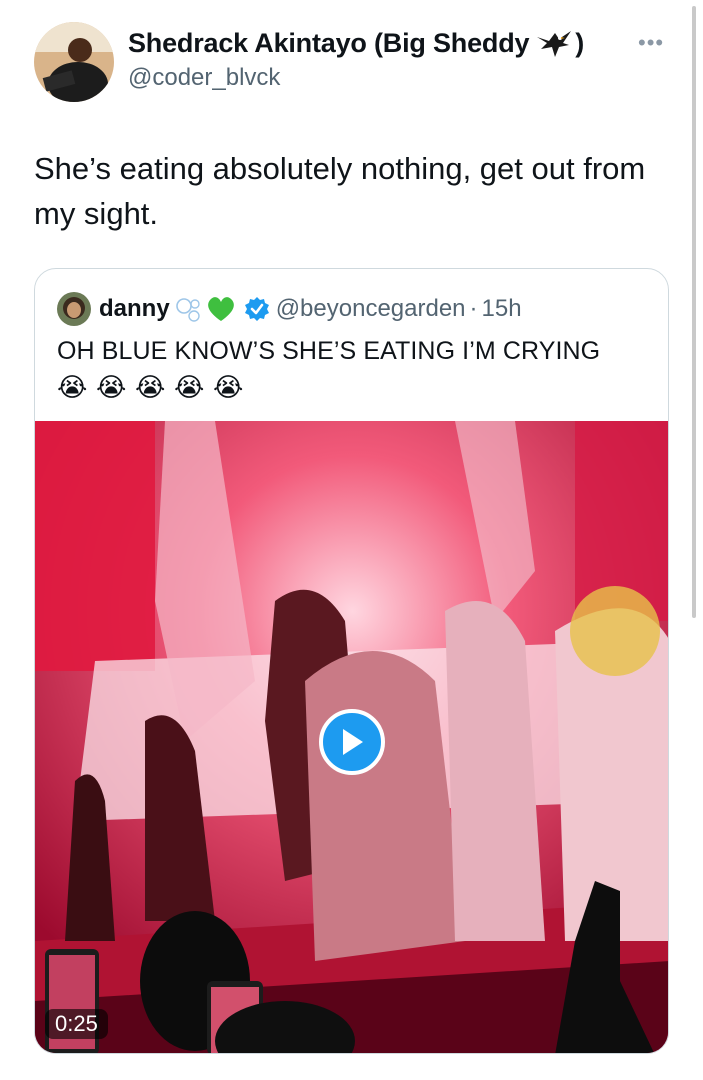 The width and height of the screenshot is (703, 1080). What do you see at coordinates (371, 309) in the screenshot?
I see `quoted-author-handle: @beyoncegarden` at bounding box center [371, 309].